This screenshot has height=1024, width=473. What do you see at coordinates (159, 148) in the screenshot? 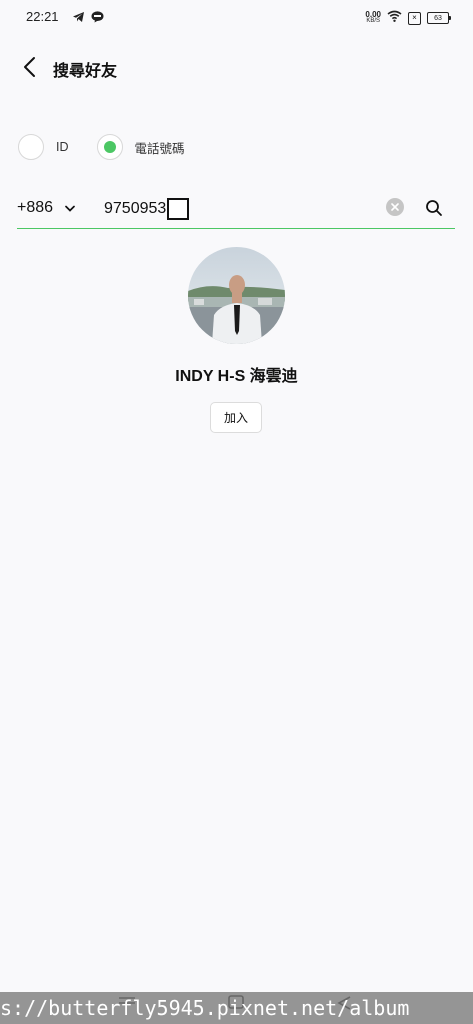
I see `radio-phone-label: 電話號碼` at bounding box center [159, 148].